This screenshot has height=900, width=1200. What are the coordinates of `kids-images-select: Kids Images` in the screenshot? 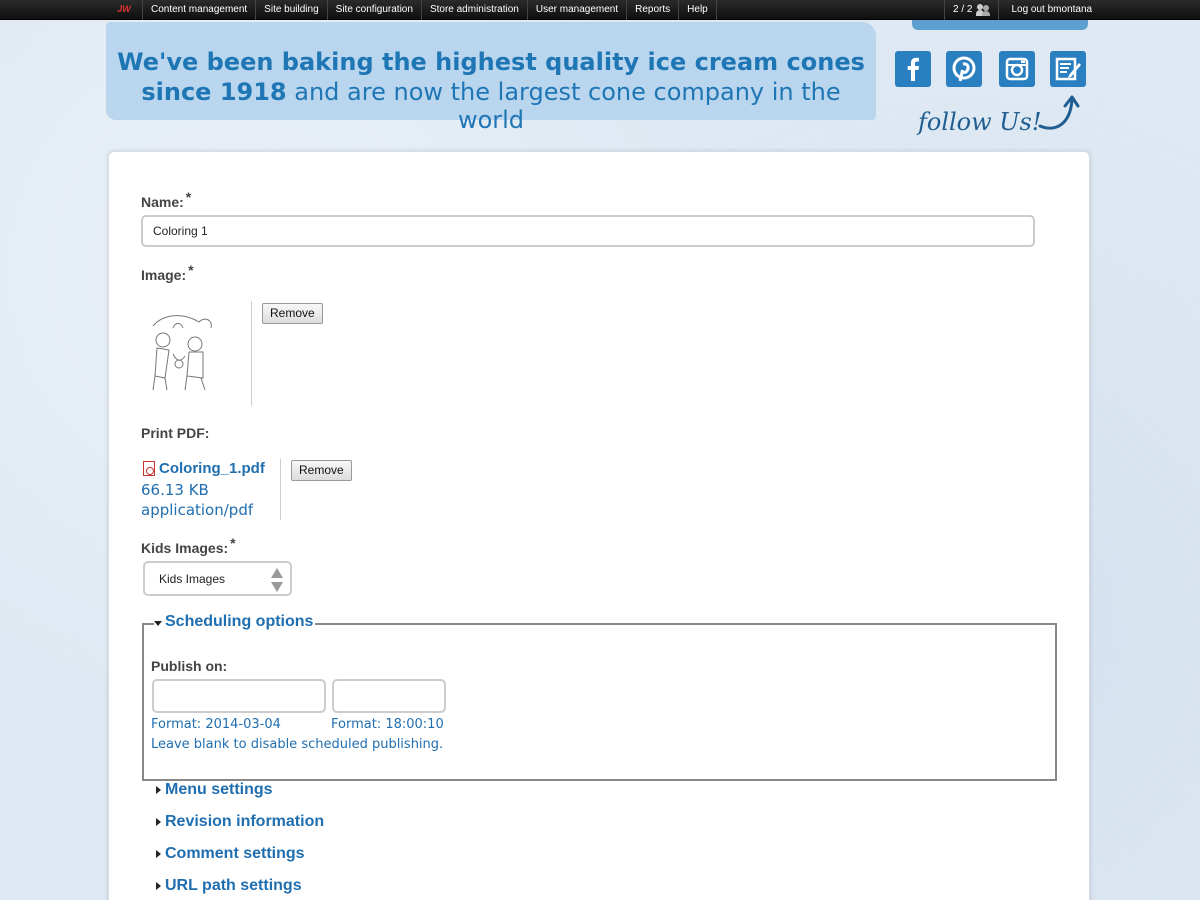 It's located at (217, 578).